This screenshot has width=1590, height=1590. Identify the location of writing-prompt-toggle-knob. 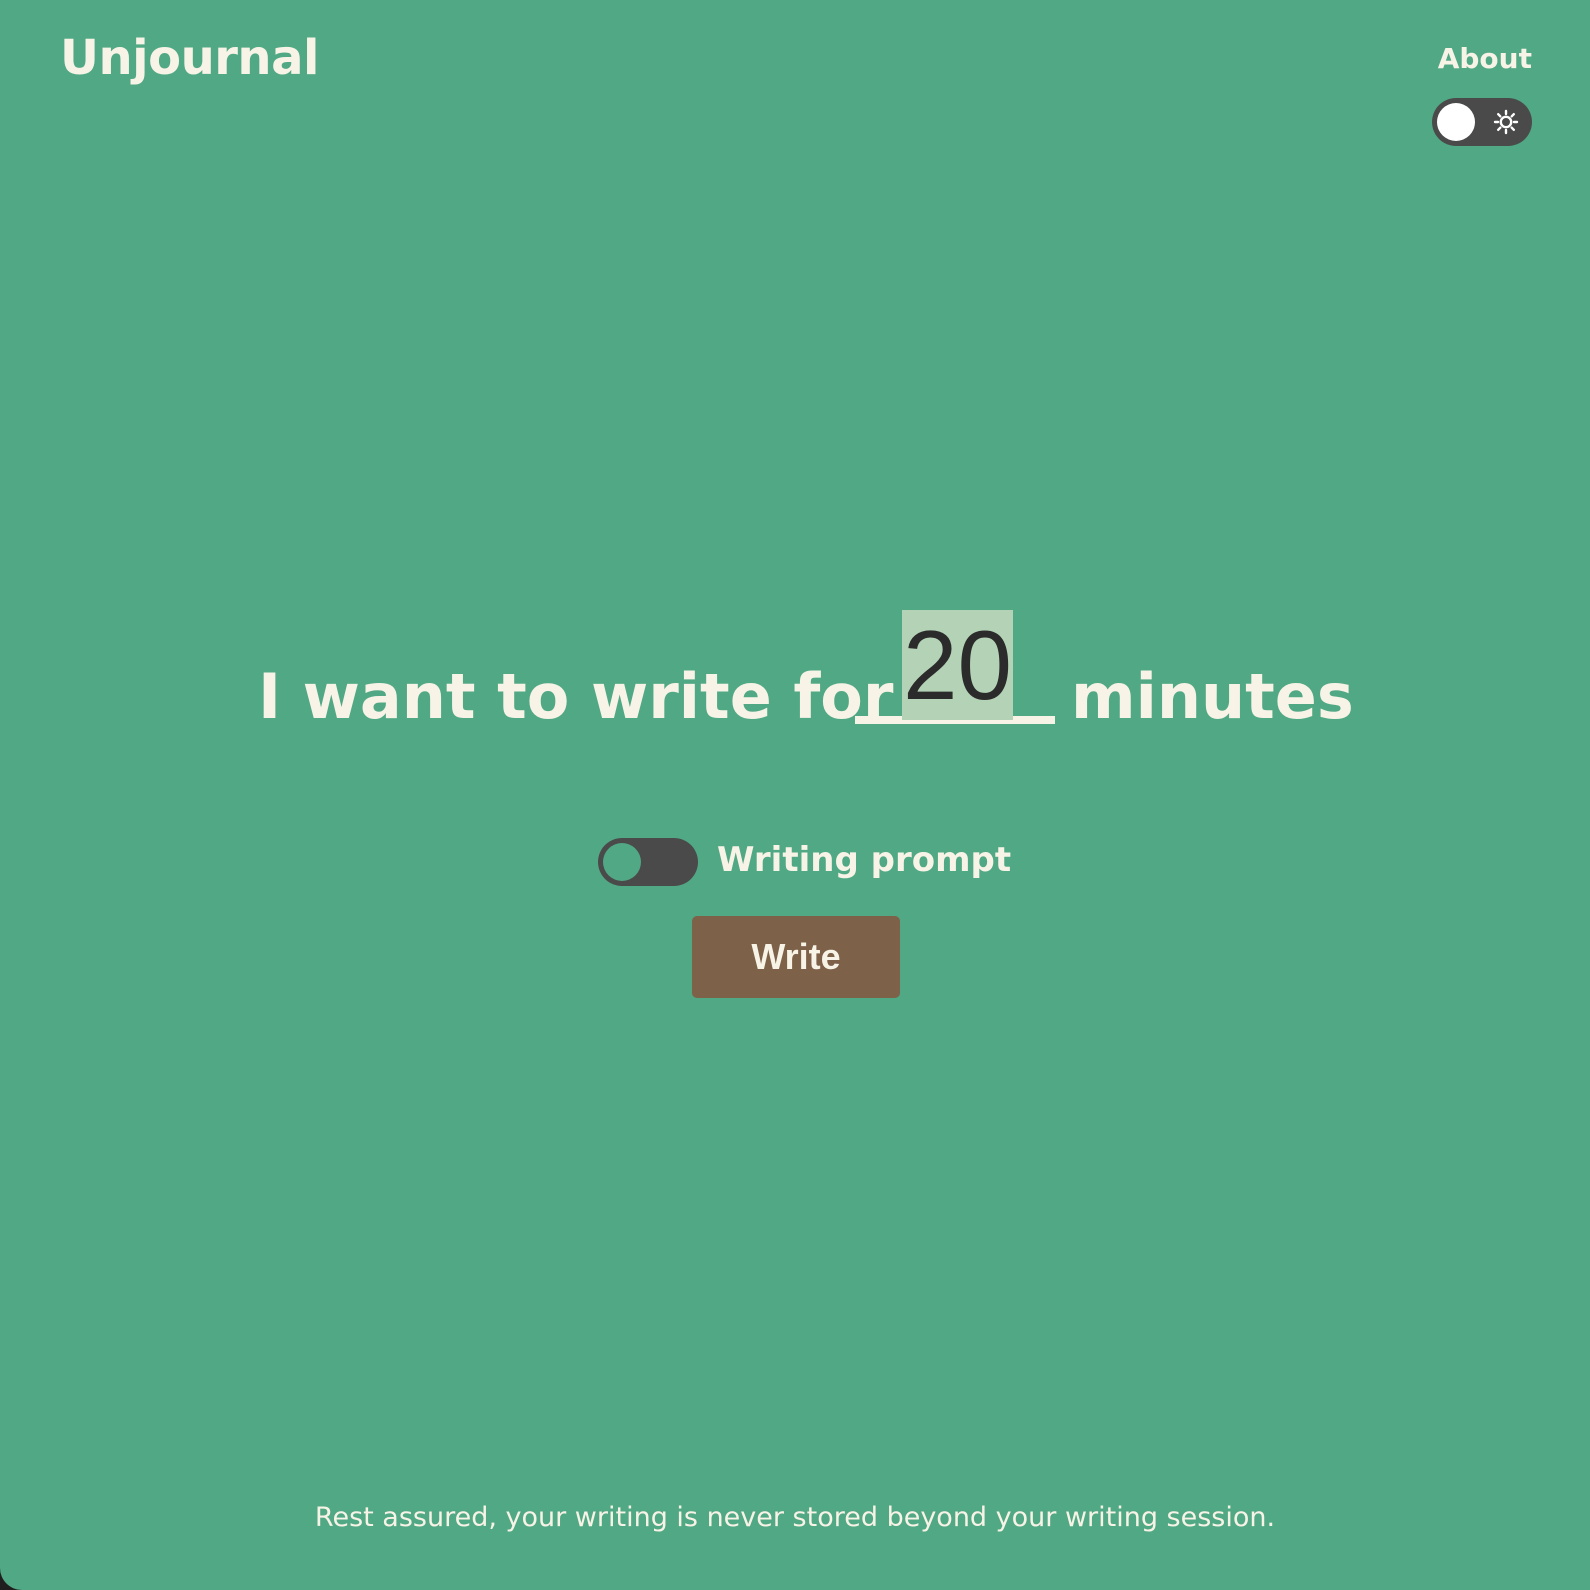
(622, 862).